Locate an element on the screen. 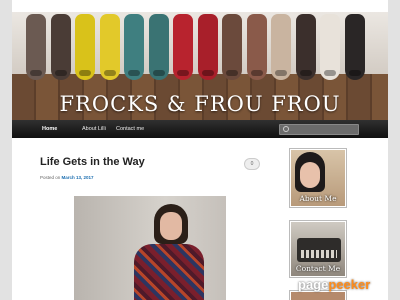  post-title: Life Gets in the Way is located at coordinates (92, 162).